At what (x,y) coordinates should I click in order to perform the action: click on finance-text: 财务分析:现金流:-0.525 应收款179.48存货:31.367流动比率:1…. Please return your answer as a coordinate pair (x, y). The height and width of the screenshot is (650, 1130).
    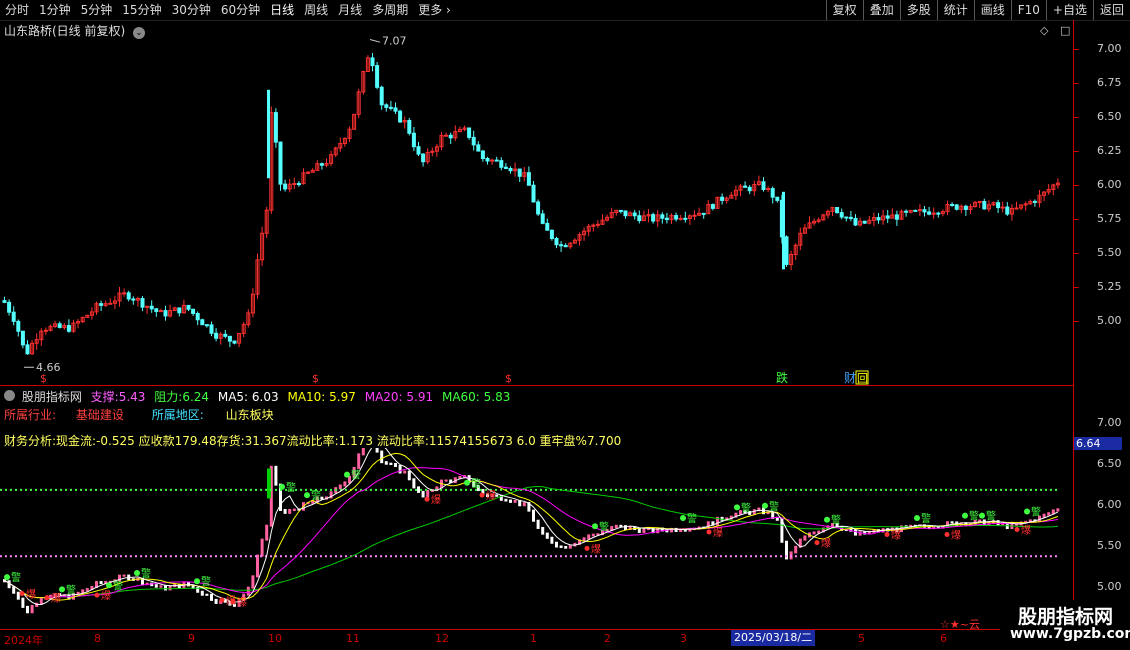
    Looking at the image, I should click on (313, 441).